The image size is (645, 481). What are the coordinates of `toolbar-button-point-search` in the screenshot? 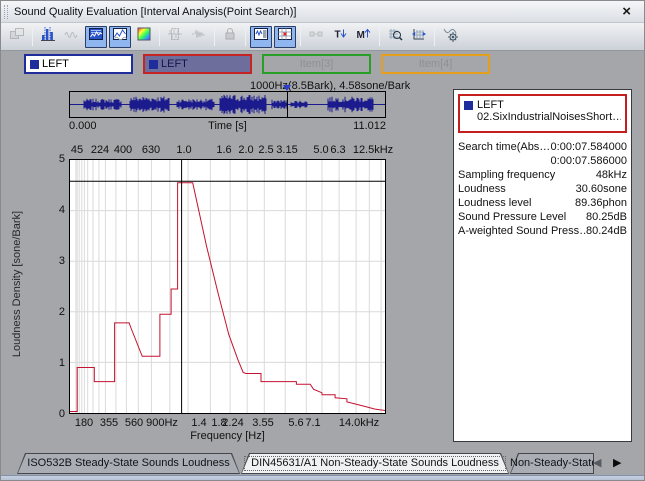 It's located at (285, 36).